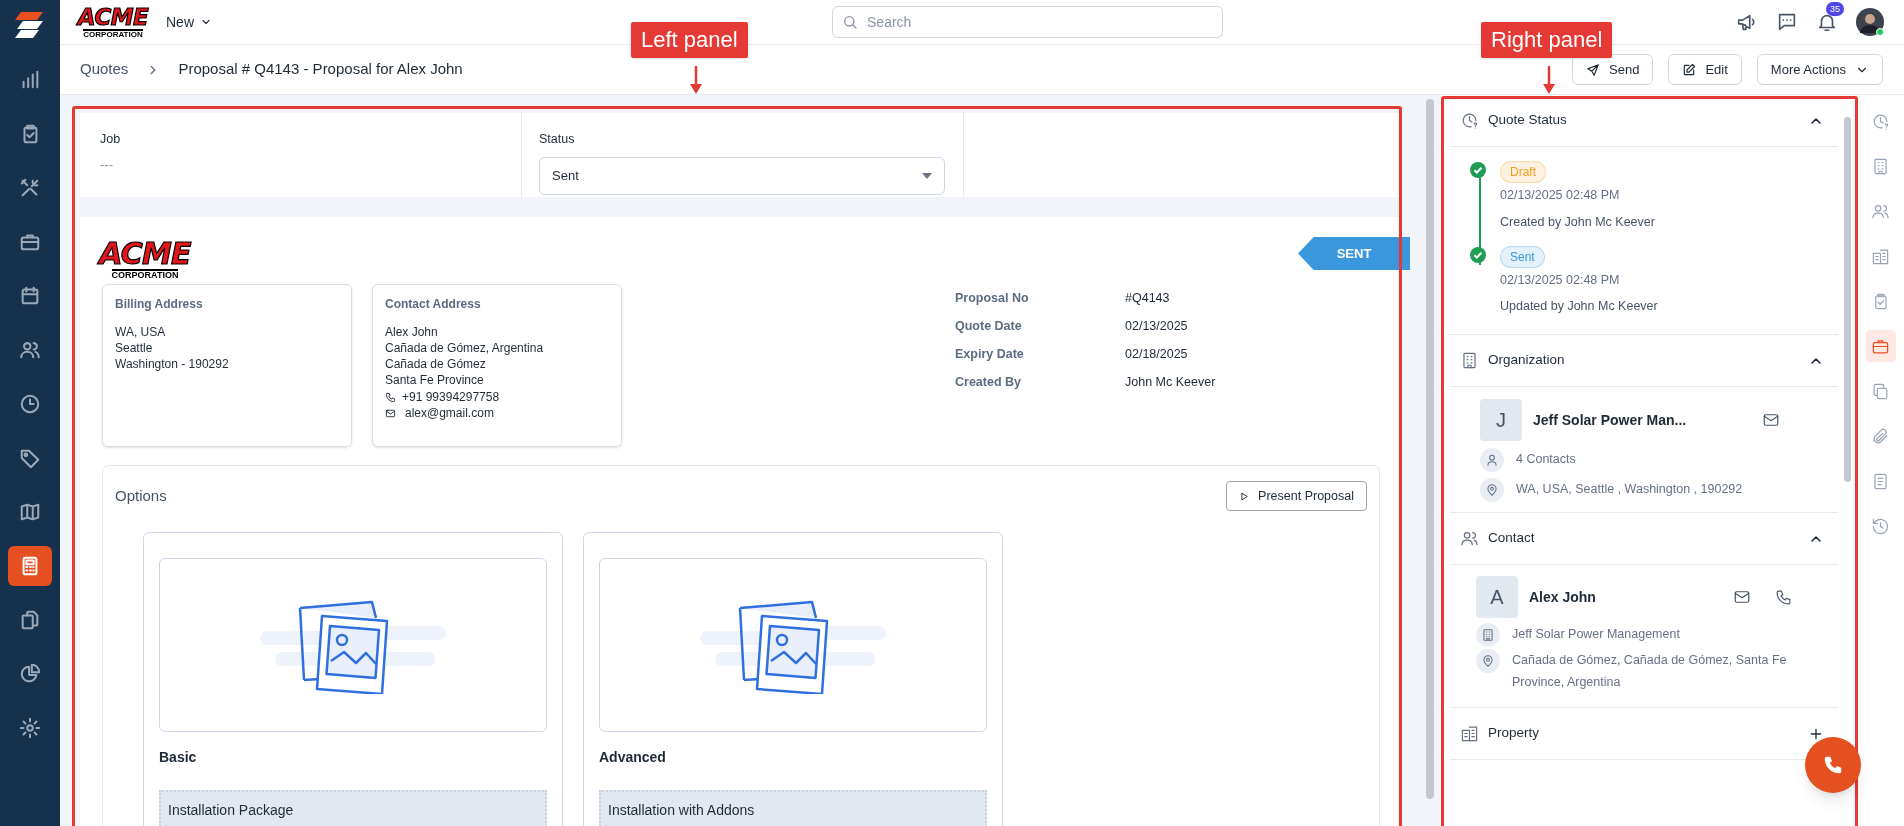 This screenshot has width=1904, height=826. Describe the element at coordinates (1596, 634) in the screenshot. I see `info-text: Jeff Solar Power Management` at that location.